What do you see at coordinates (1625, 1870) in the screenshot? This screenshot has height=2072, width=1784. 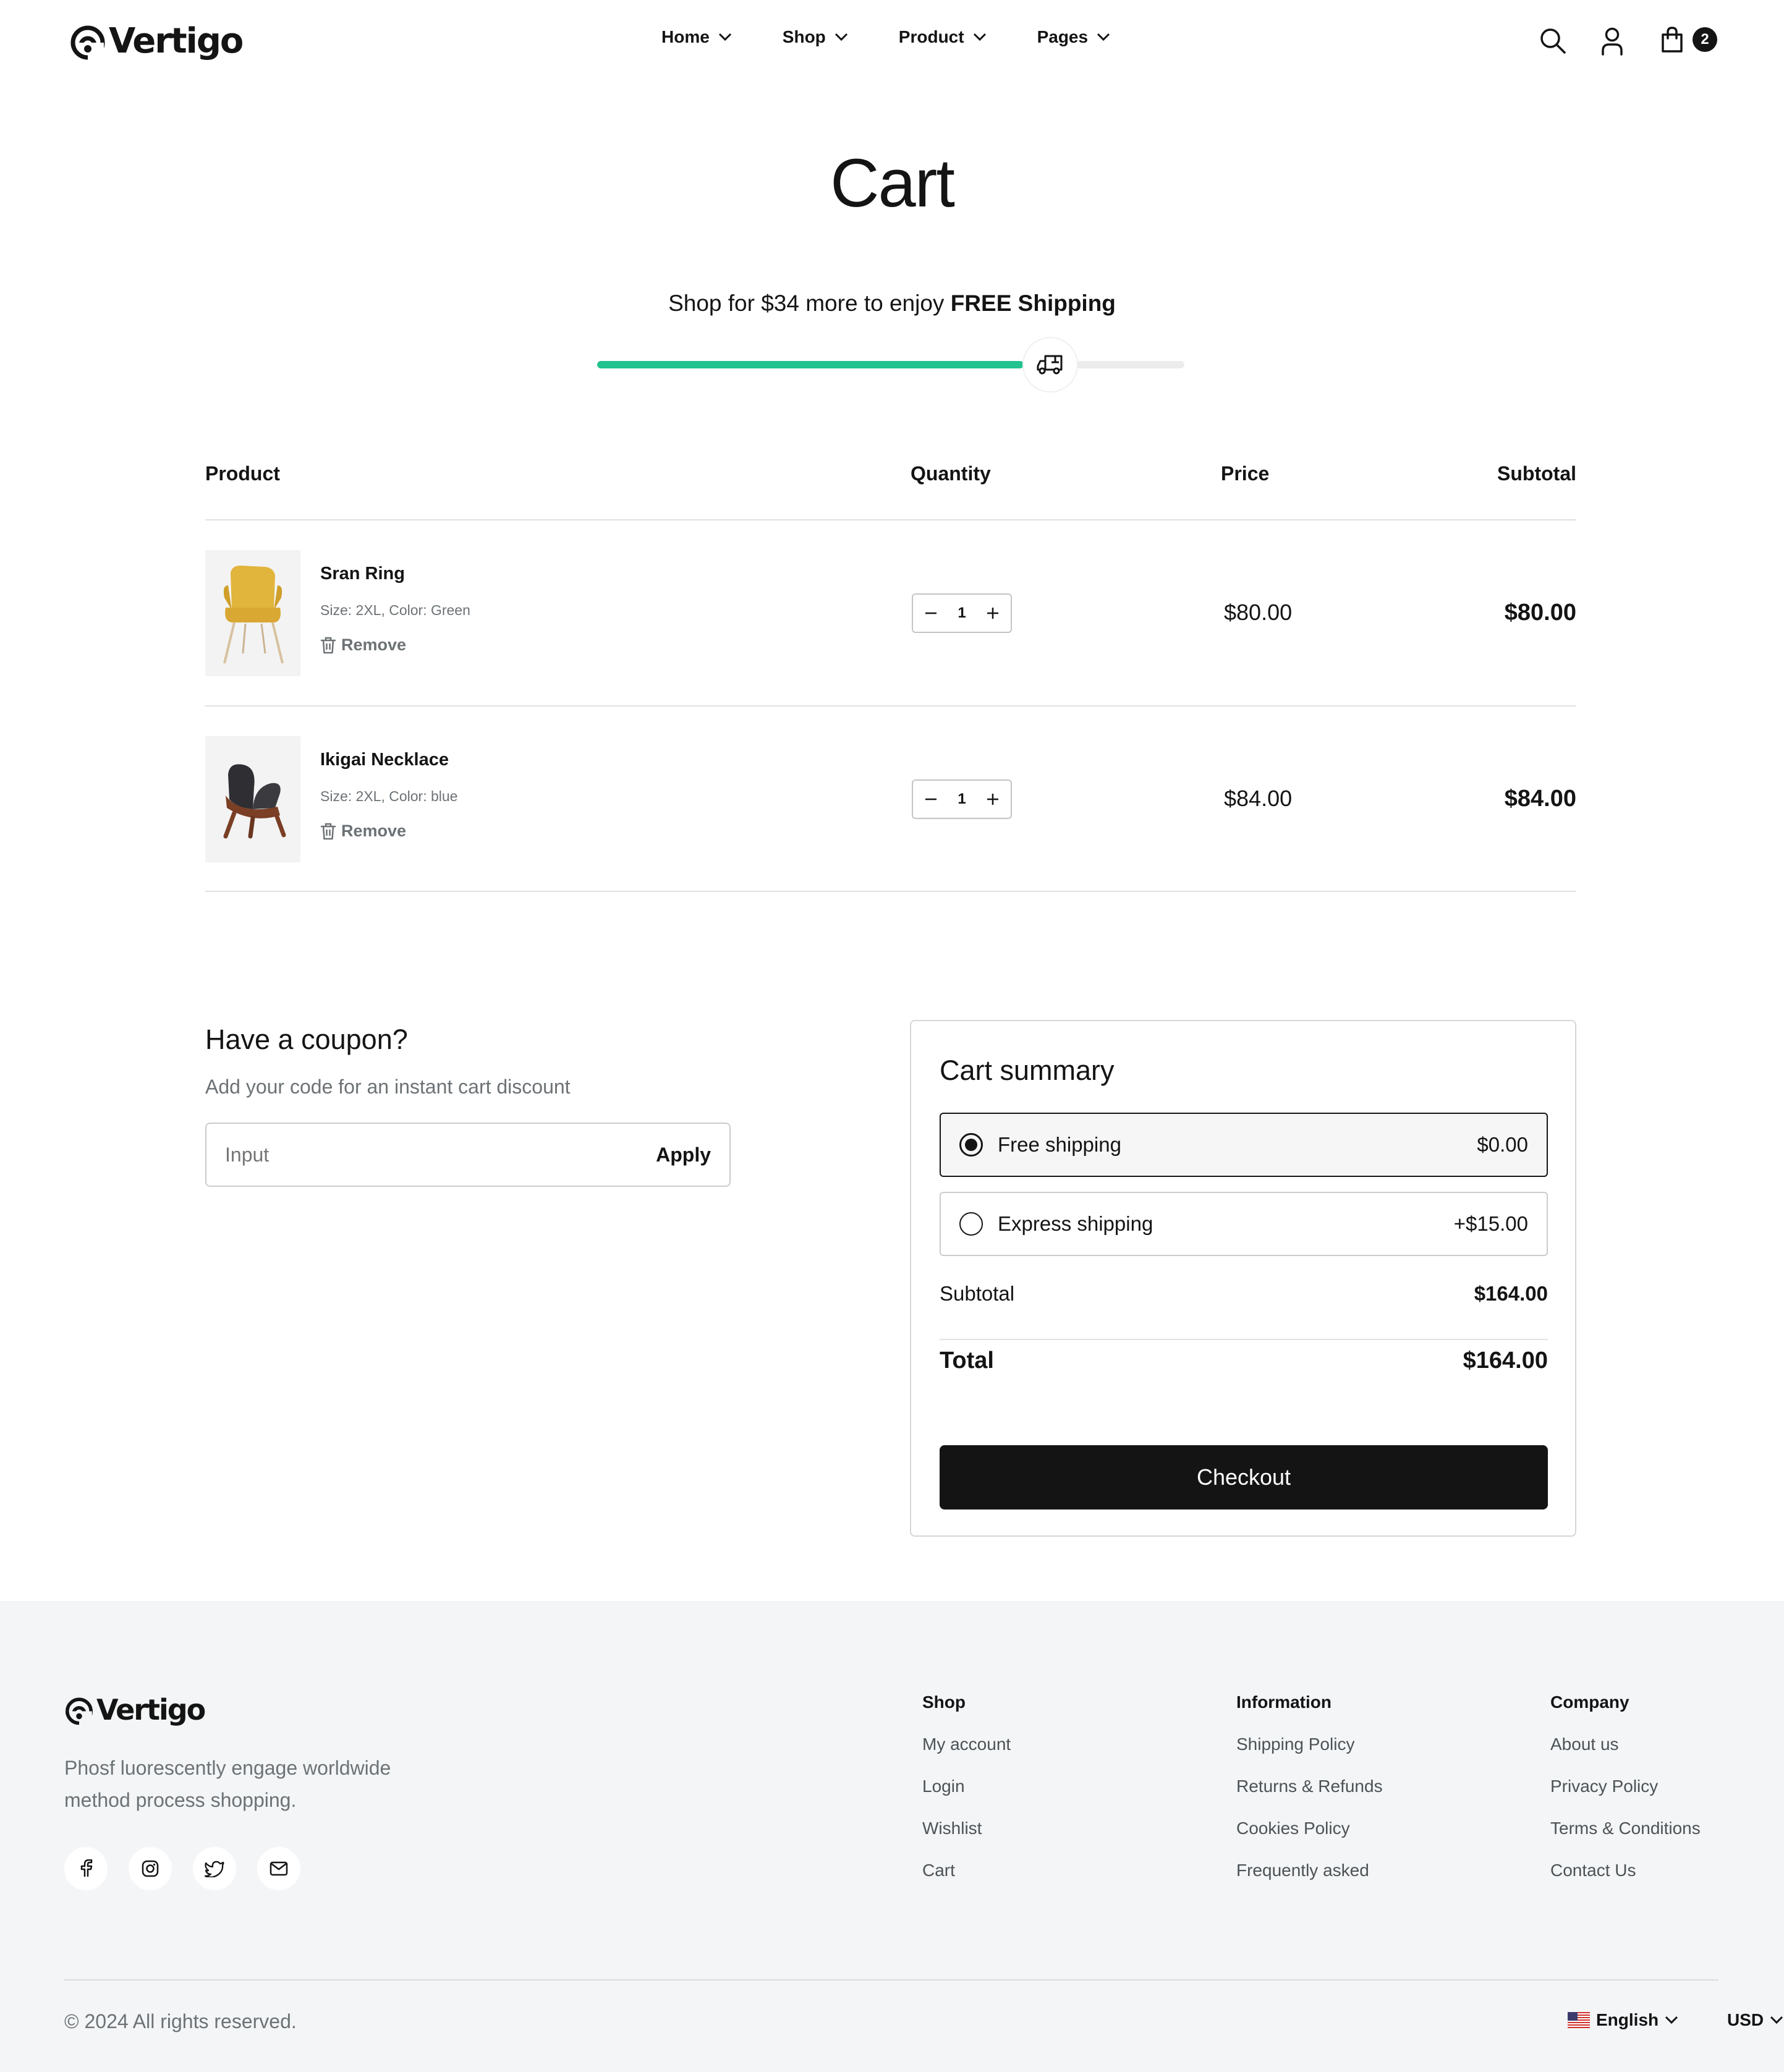 I see `footer-link: Contact Us` at bounding box center [1625, 1870].